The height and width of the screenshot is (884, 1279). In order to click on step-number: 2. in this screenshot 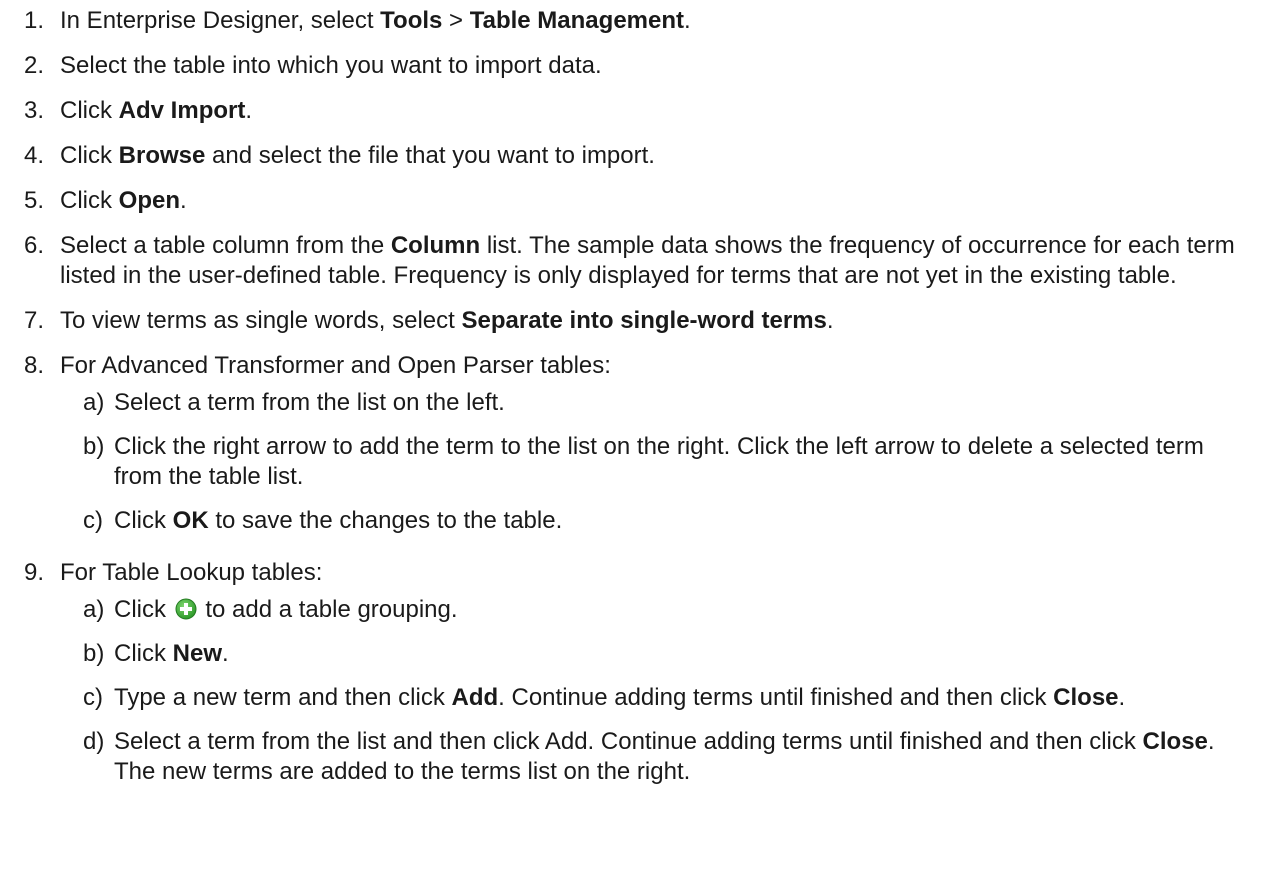, I will do `click(34, 65)`.